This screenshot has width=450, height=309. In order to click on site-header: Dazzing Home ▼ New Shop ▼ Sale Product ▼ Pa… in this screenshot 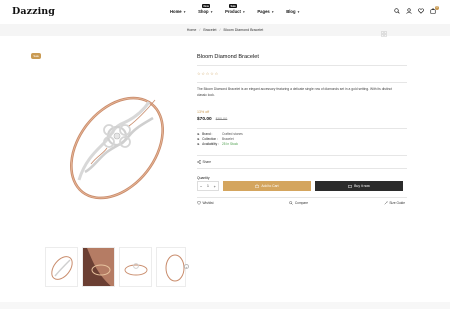, I will do `click(225, 12)`.